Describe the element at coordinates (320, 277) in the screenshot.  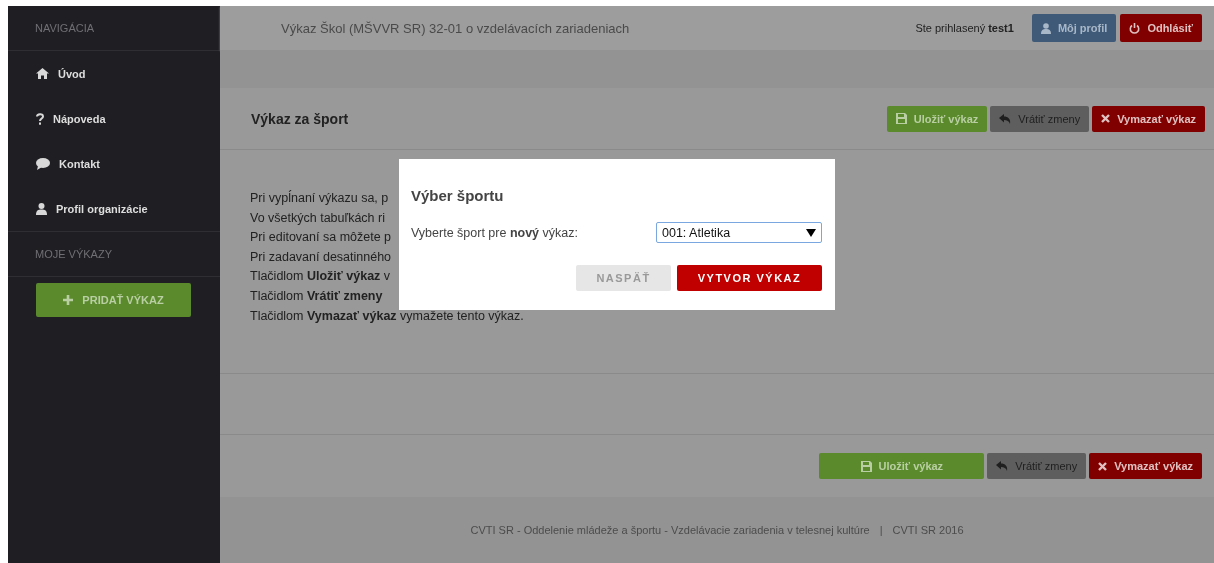
I see `instruction-text: Tlačidlom Uložiť výkaz v` at that location.